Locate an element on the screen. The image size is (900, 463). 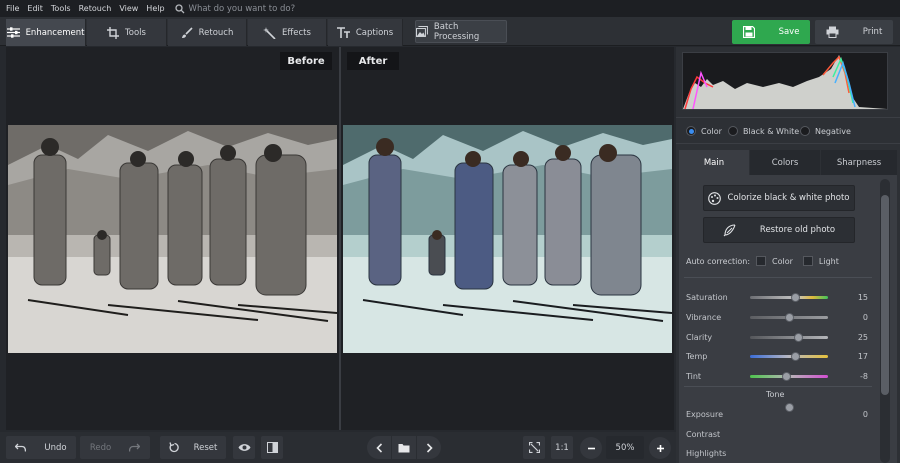
before-label: Before is located at coordinates (306, 61).